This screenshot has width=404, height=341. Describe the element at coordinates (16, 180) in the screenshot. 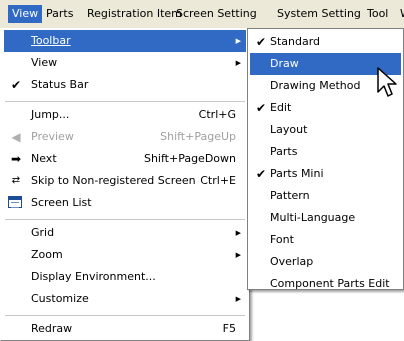

I see `skip-icon: ⇄` at that location.